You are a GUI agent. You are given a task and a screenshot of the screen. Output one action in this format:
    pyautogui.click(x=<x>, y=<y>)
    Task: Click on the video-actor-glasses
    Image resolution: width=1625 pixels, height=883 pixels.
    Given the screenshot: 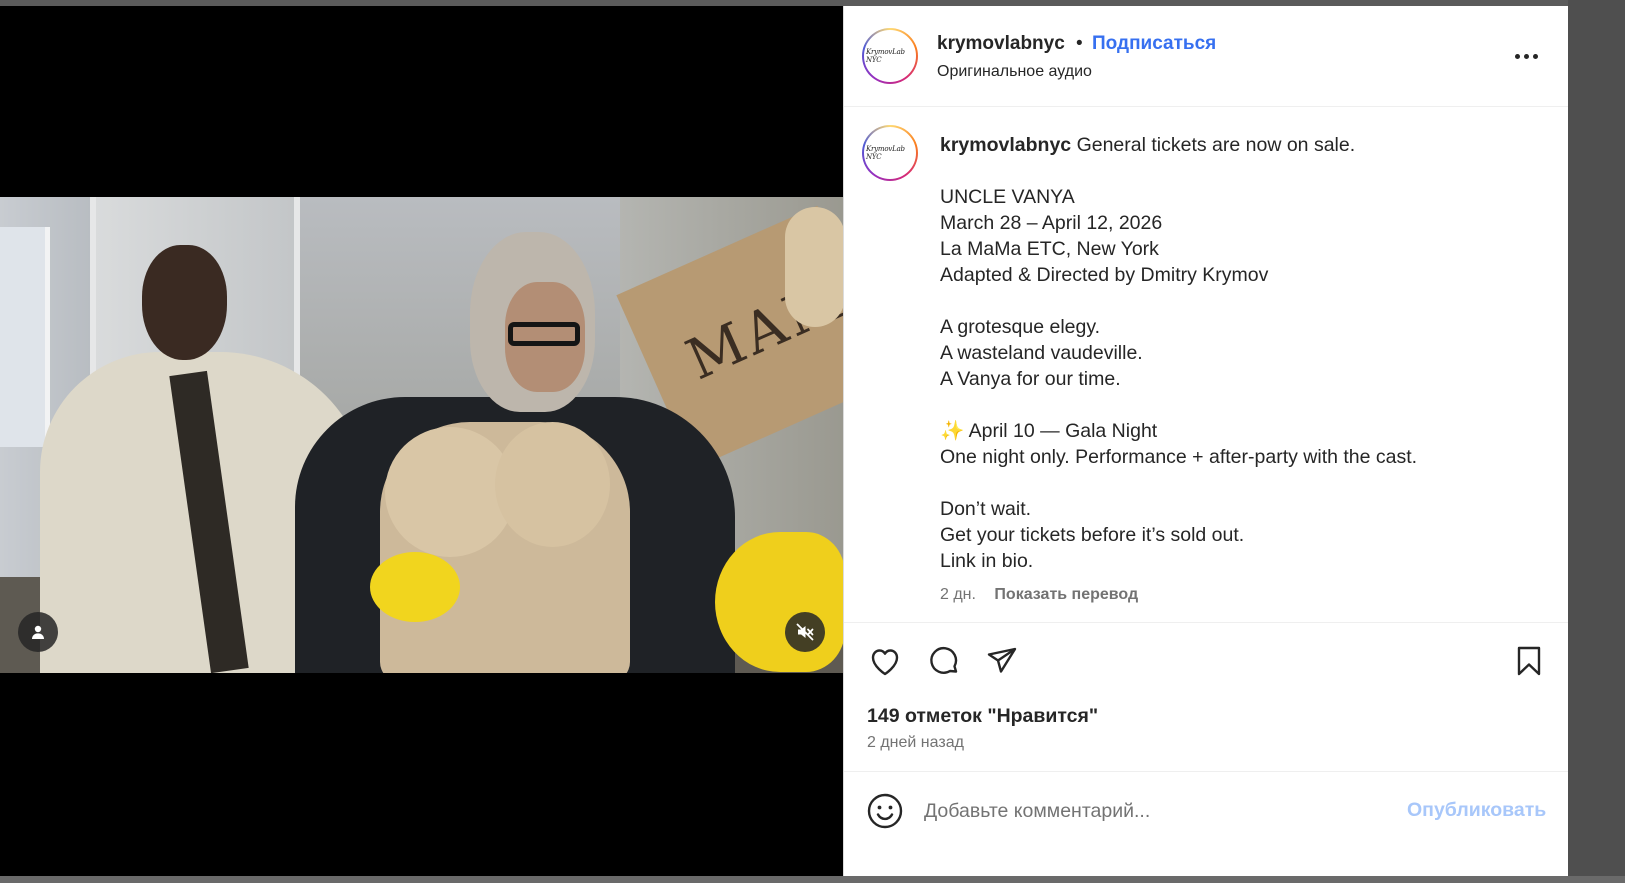 What is the action you would take?
    pyautogui.click(x=544, y=334)
    